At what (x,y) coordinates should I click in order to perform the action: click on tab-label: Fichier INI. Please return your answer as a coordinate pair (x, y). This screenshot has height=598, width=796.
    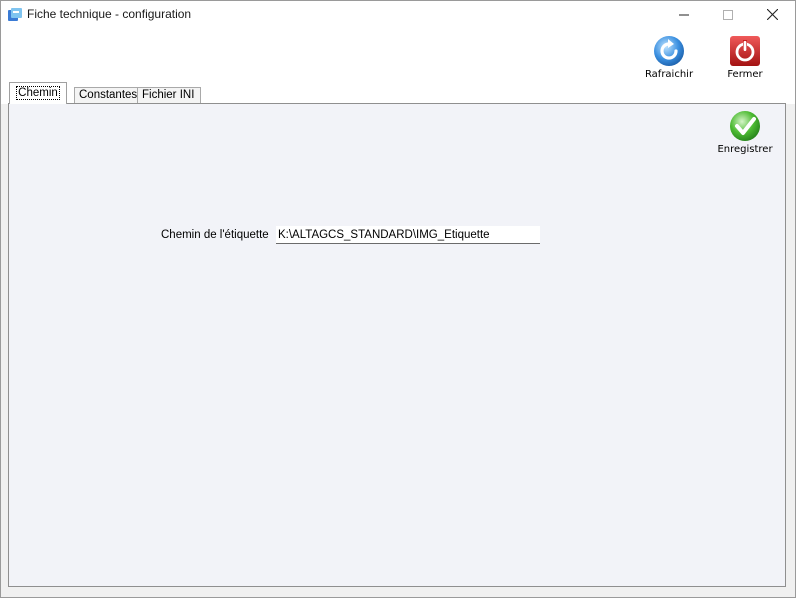
    Looking at the image, I should click on (168, 95).